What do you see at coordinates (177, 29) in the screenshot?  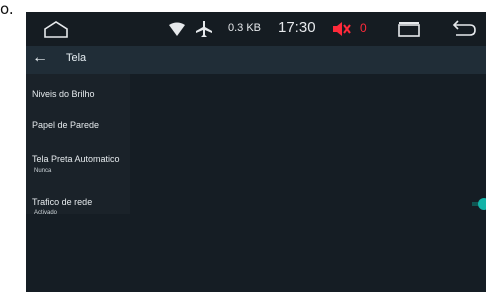 I see `wifi-icon` at bounding box center [177, 29].